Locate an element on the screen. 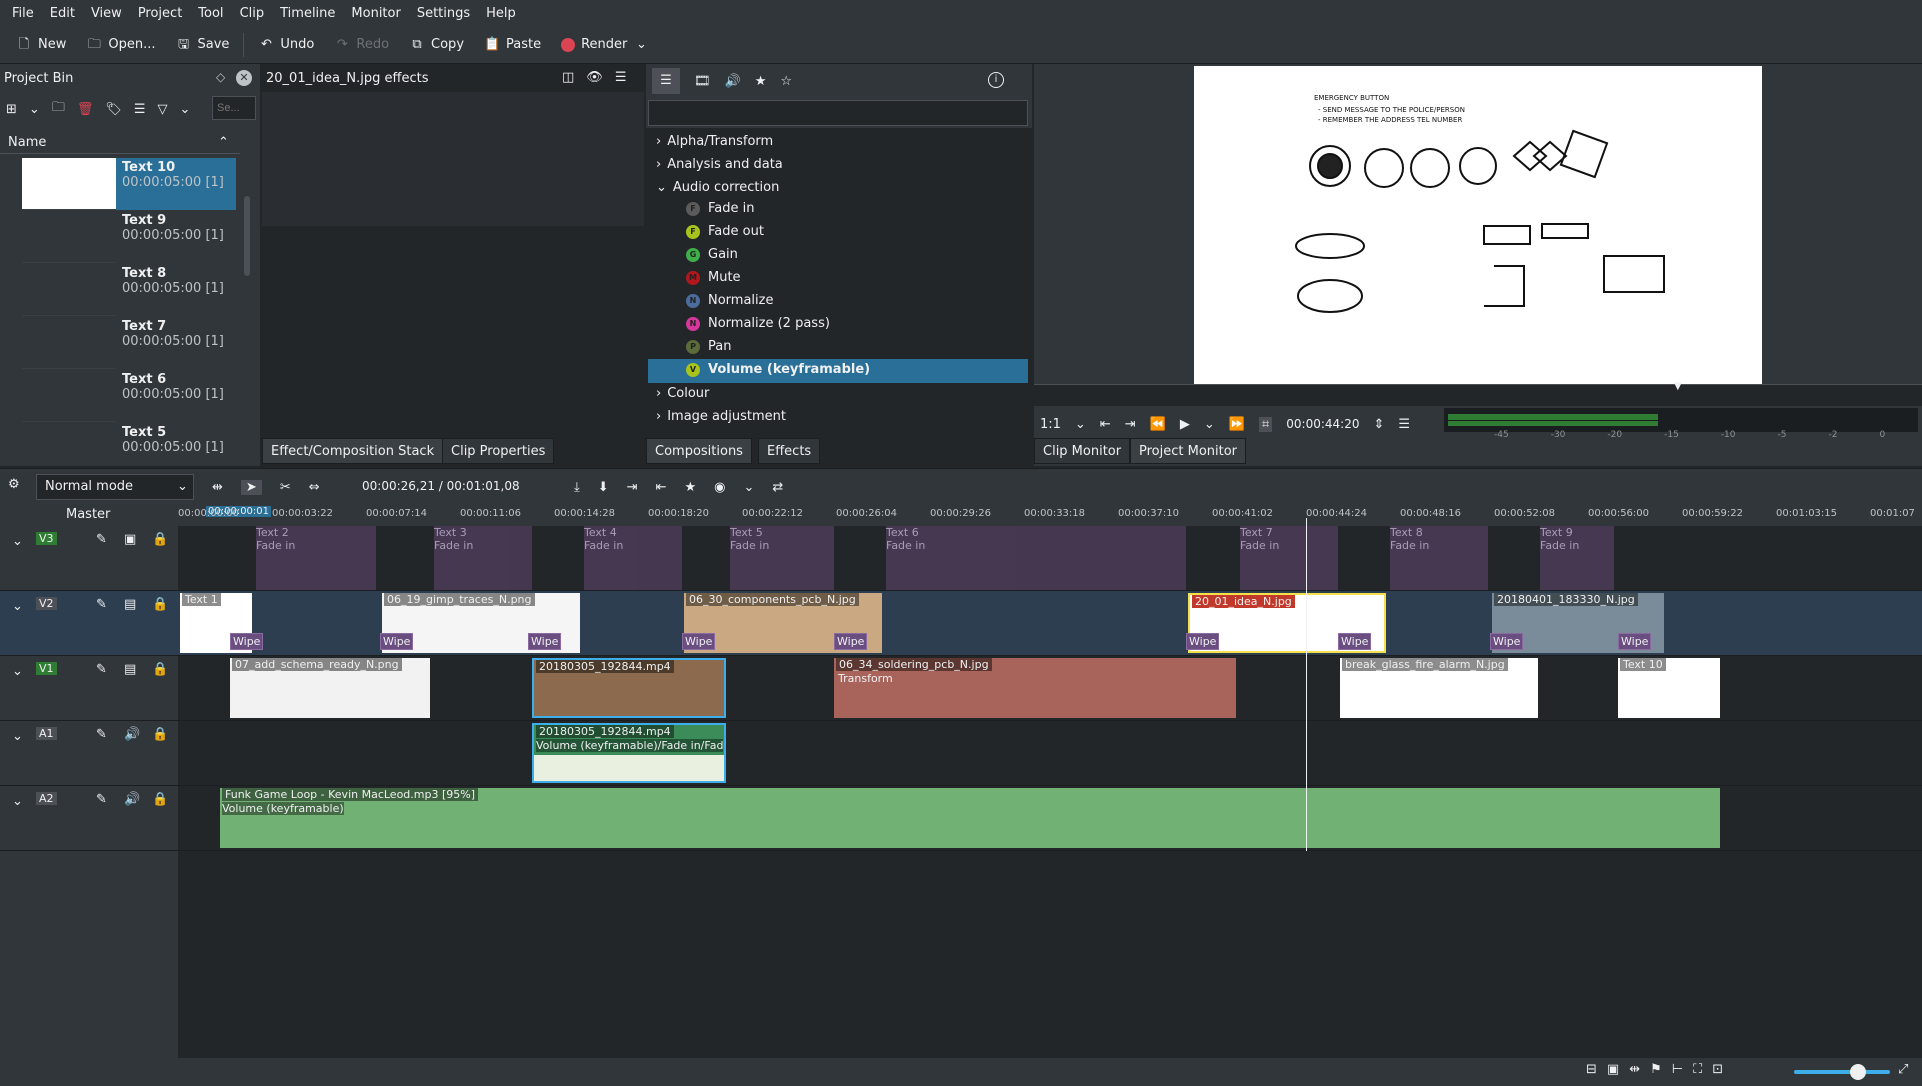 The height and width of the screenshot is (1086, 1922). menu-help: Help is located at coordinates (501, 13).